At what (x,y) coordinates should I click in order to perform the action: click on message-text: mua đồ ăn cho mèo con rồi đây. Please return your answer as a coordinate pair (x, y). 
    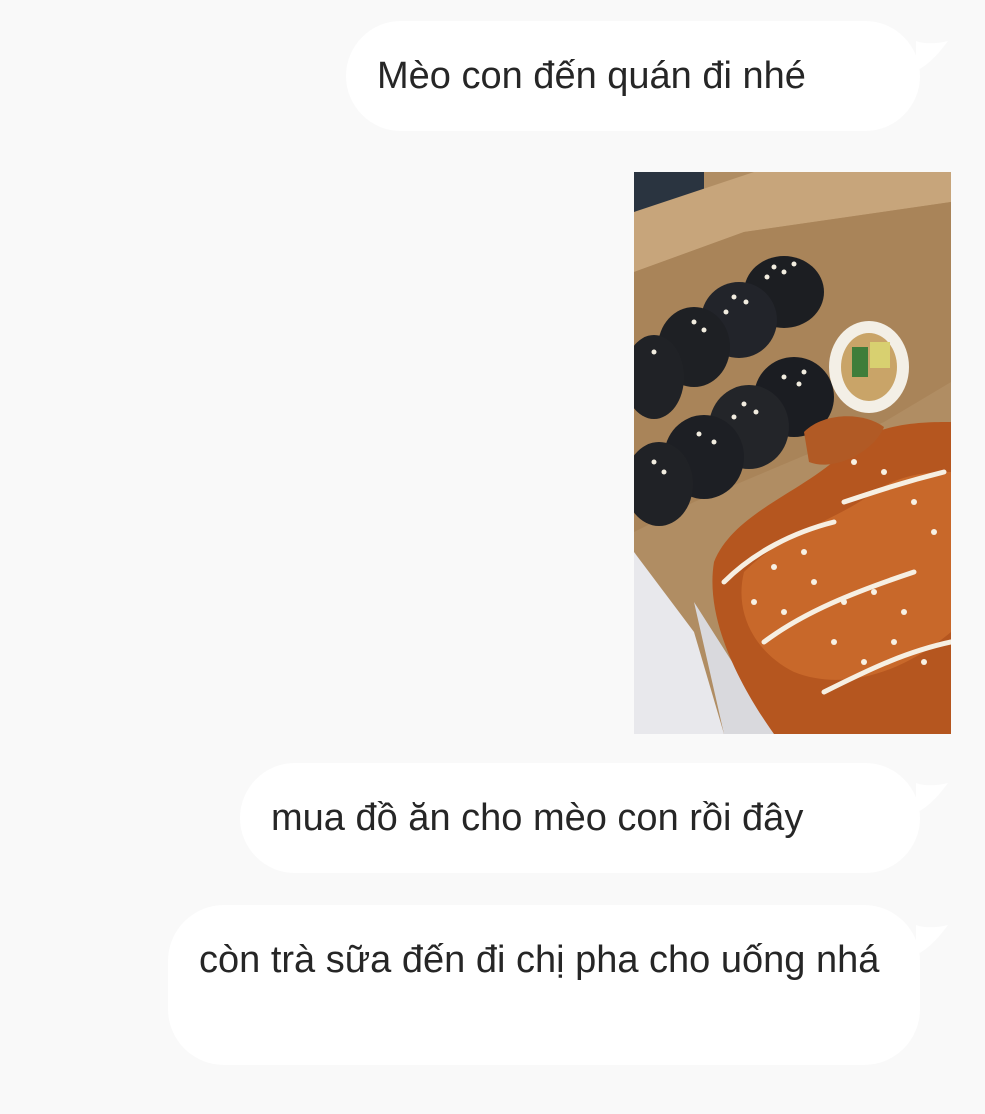
    Looking at the image, I should click on (537, 818).